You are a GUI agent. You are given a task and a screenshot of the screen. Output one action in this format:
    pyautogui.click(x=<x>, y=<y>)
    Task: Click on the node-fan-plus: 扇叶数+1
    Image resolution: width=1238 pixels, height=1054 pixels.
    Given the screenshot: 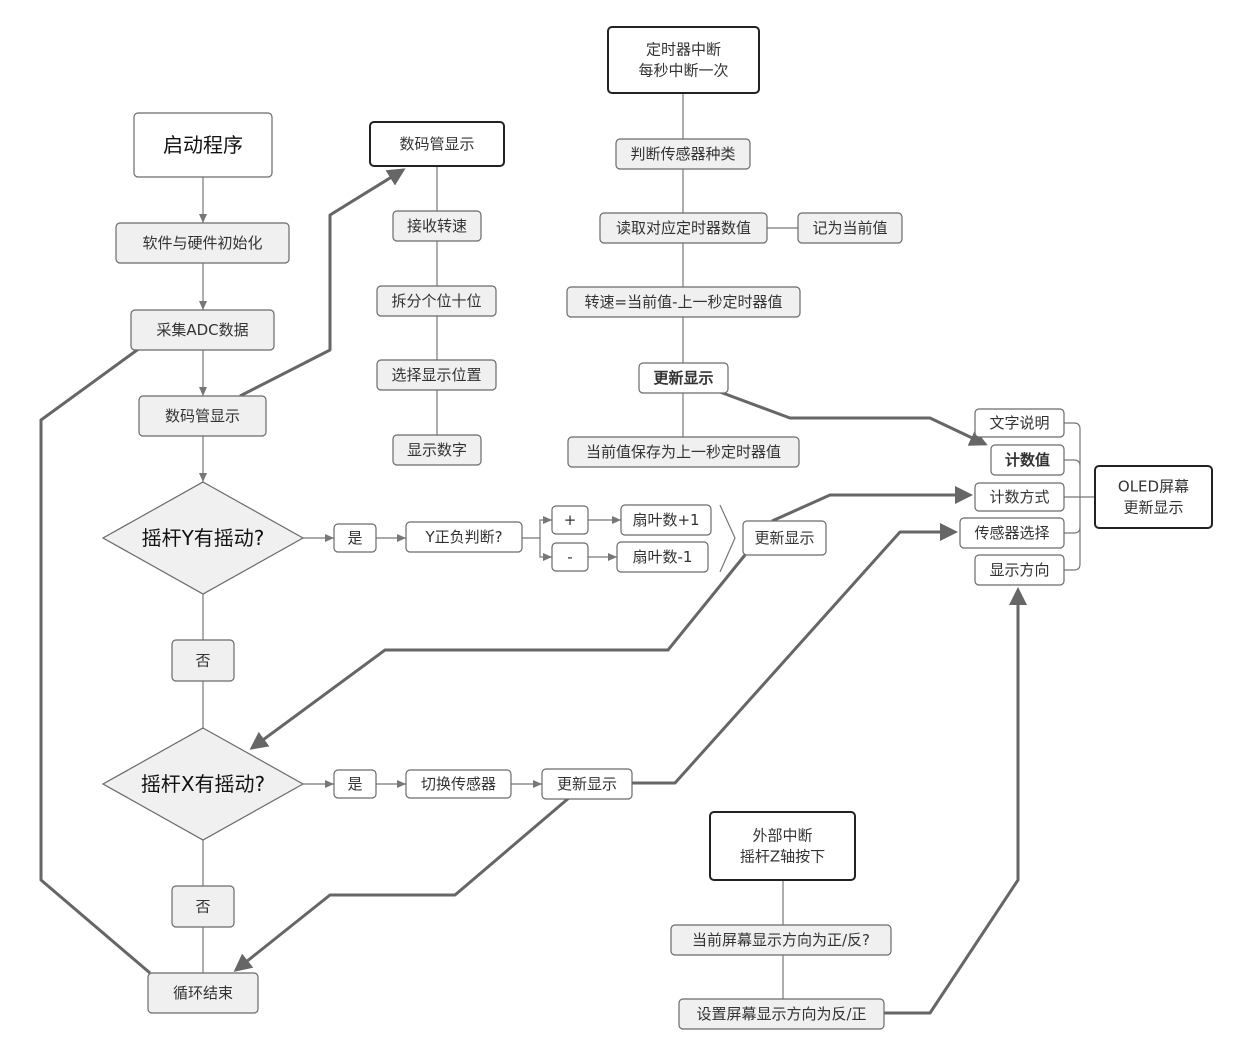 What is the action you would take?
    pyautogui.click(x=666, y=520)
    